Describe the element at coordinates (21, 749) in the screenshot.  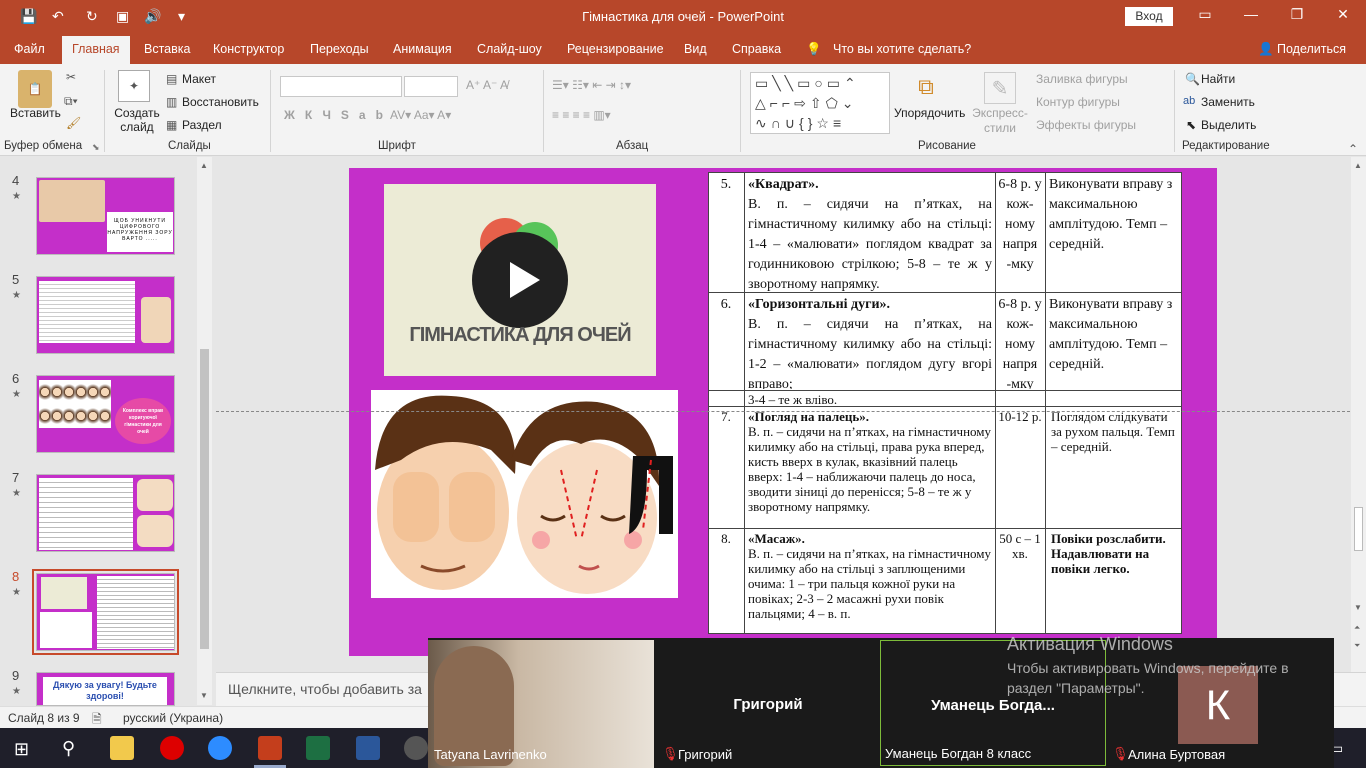
I see `windows-start-icon: ⊞` at that location.